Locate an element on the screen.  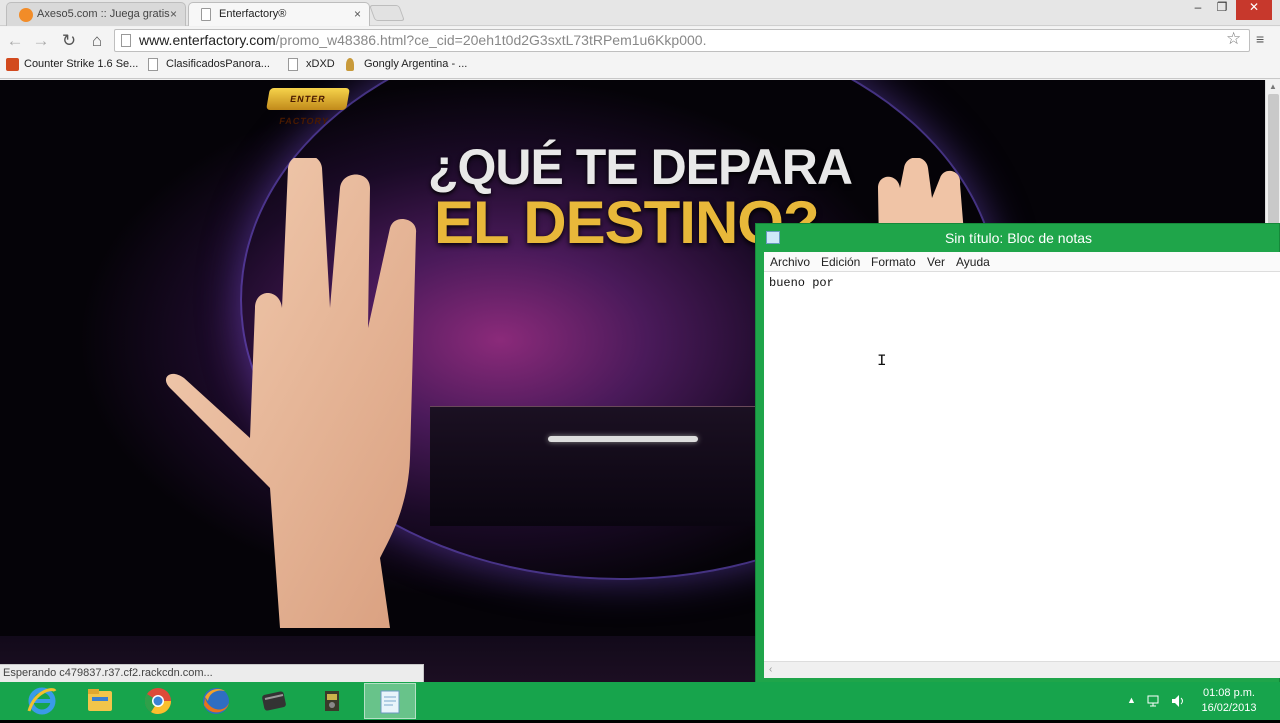
back-button: ← is located at coordinates (15, 41).